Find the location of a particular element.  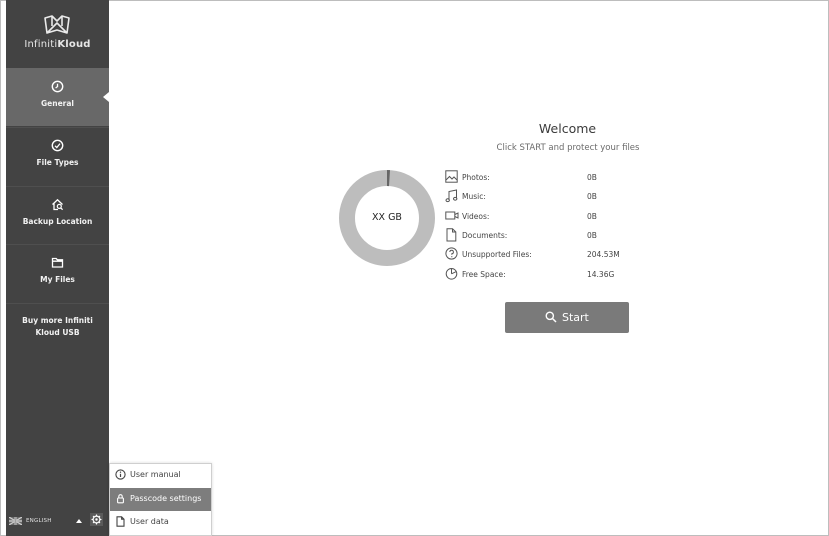

check-circle-icon is located at coordinates (57, 145).